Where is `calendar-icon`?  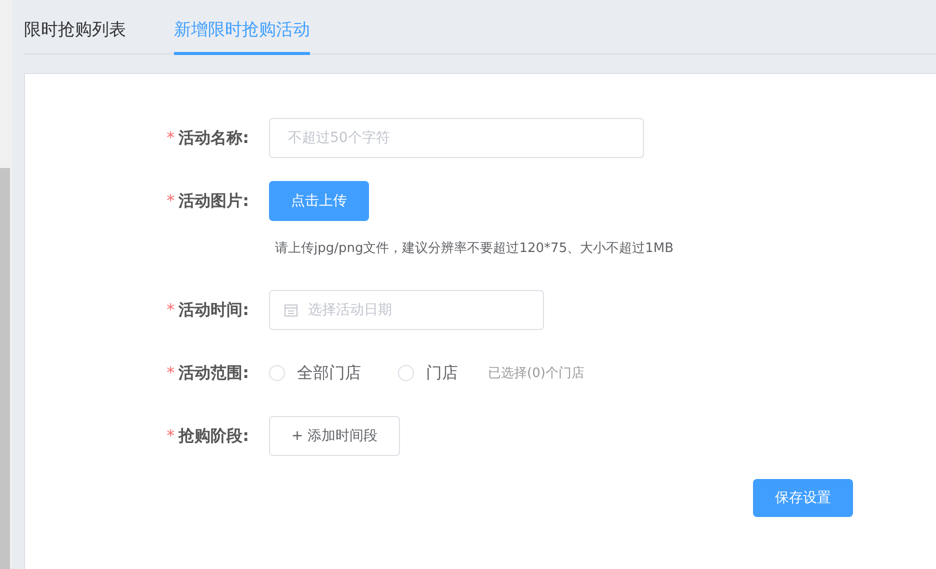 calendar-icon is located at coordinates (291, 310).